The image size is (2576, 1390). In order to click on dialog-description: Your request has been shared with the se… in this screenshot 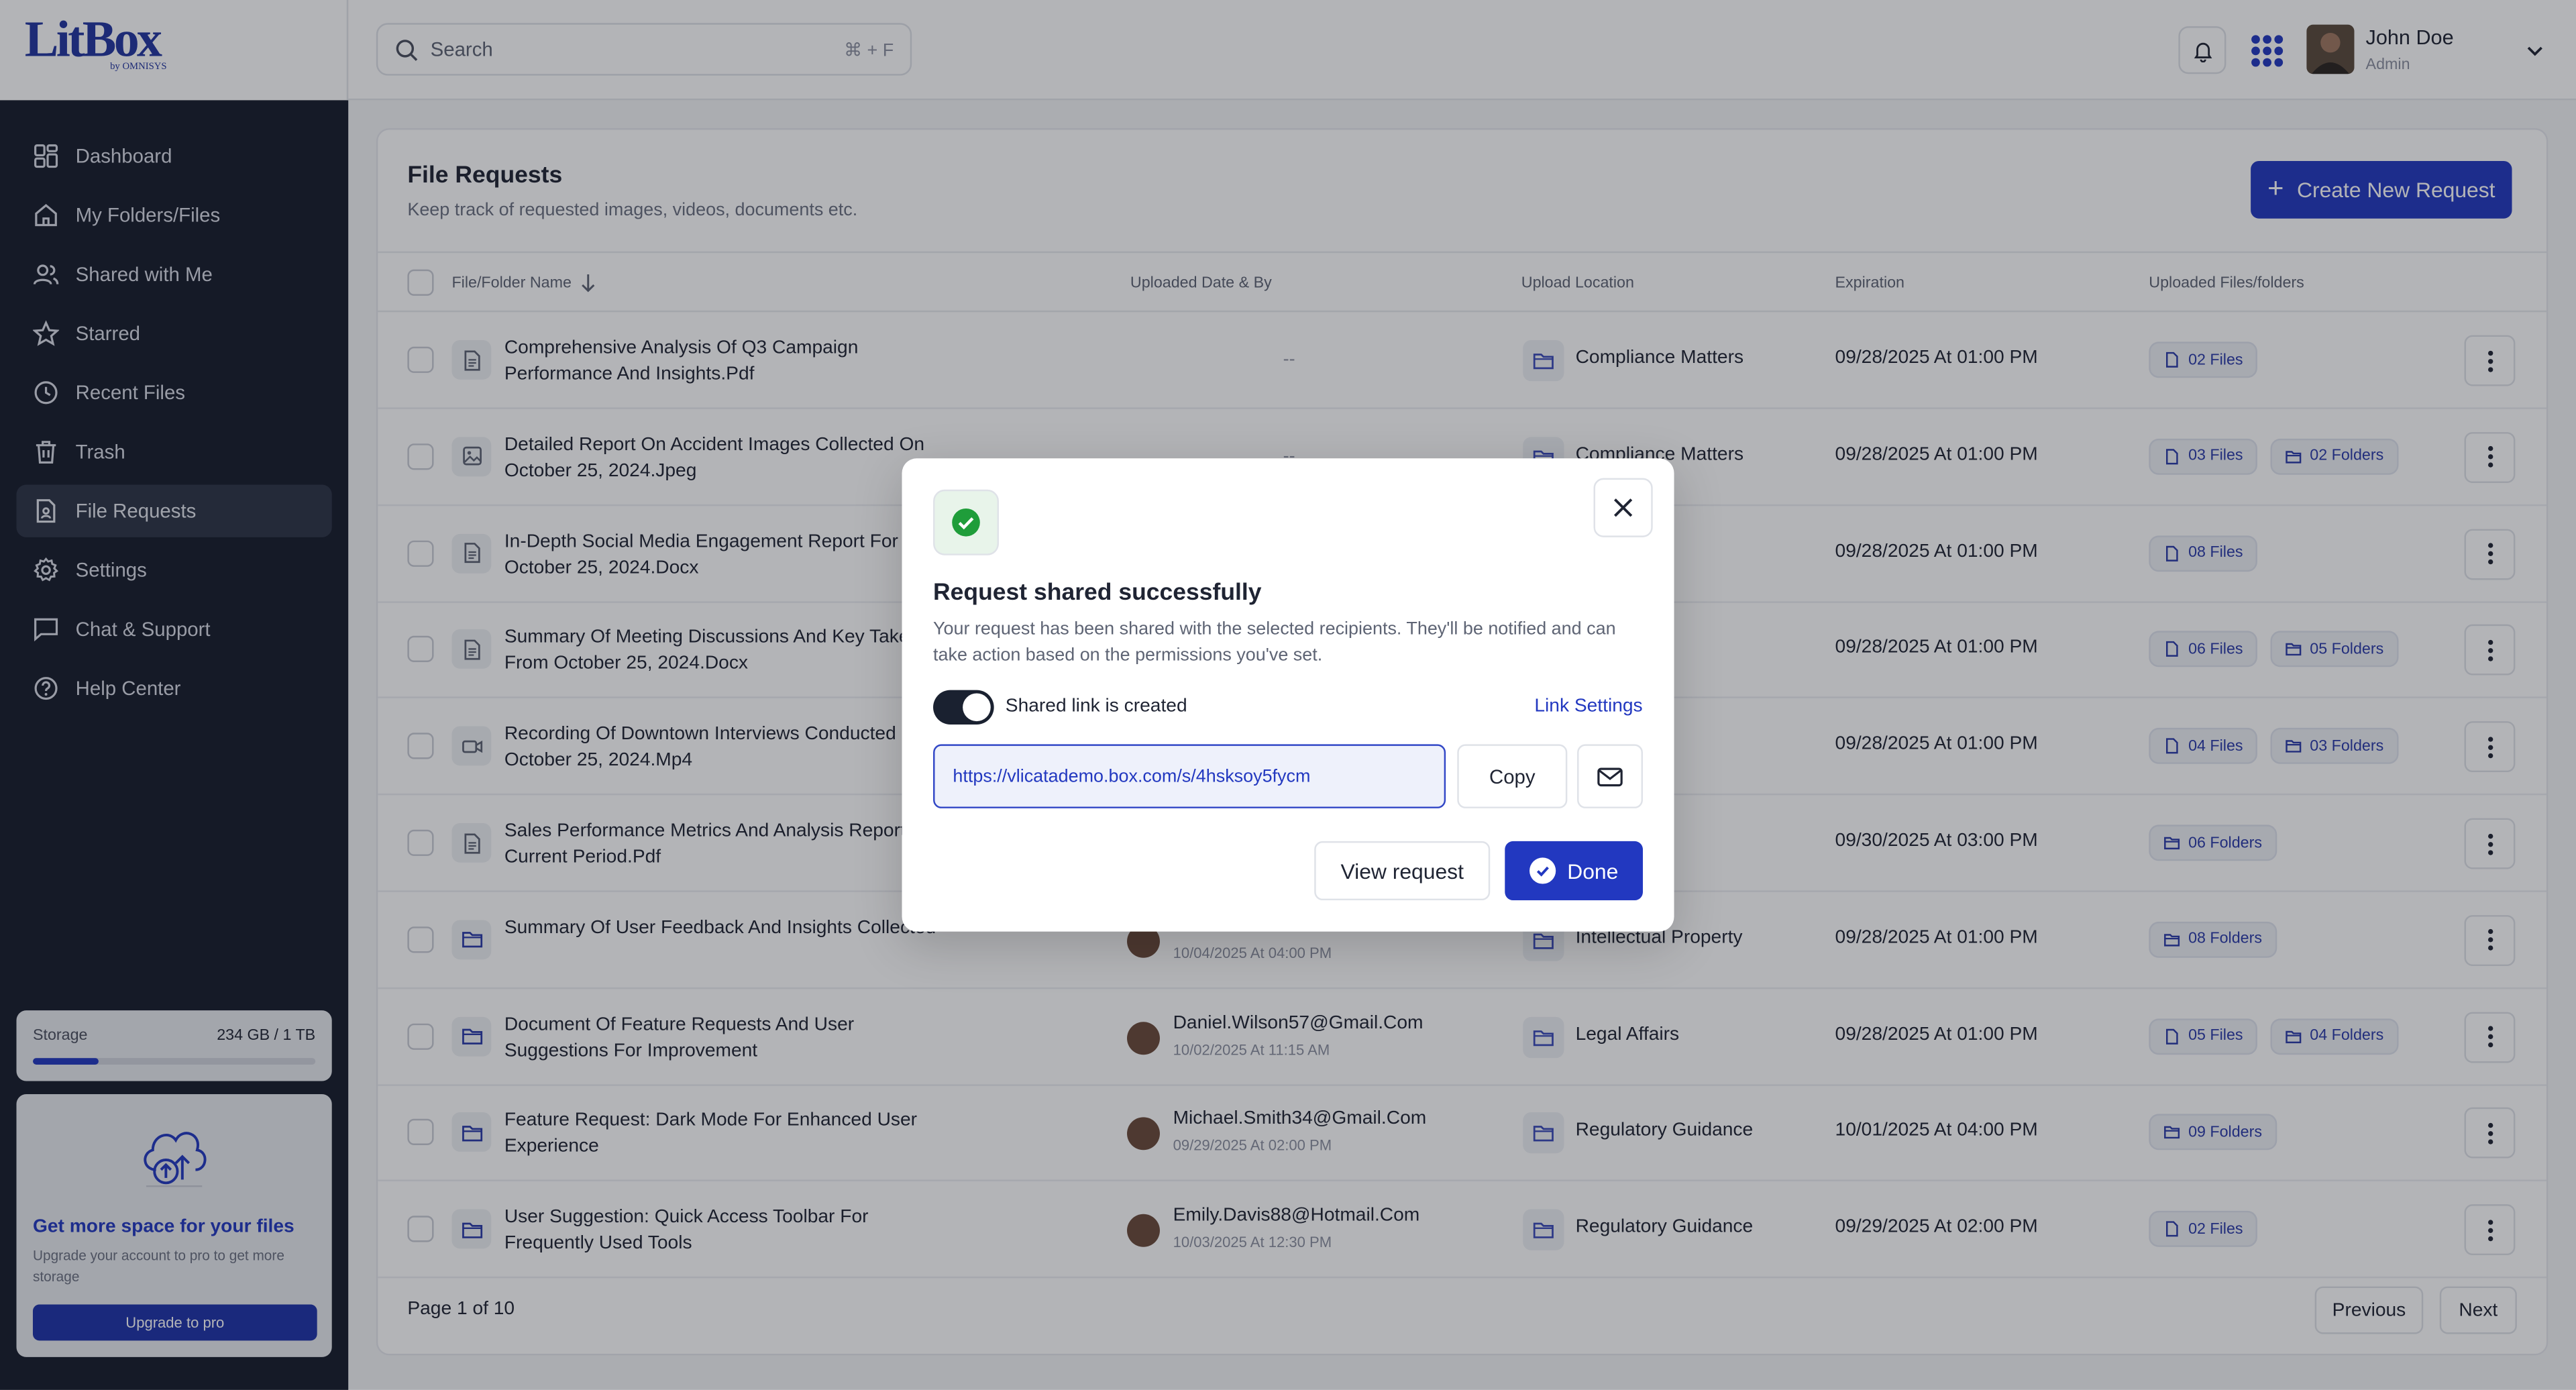, I will do `click(1274, 642)`.